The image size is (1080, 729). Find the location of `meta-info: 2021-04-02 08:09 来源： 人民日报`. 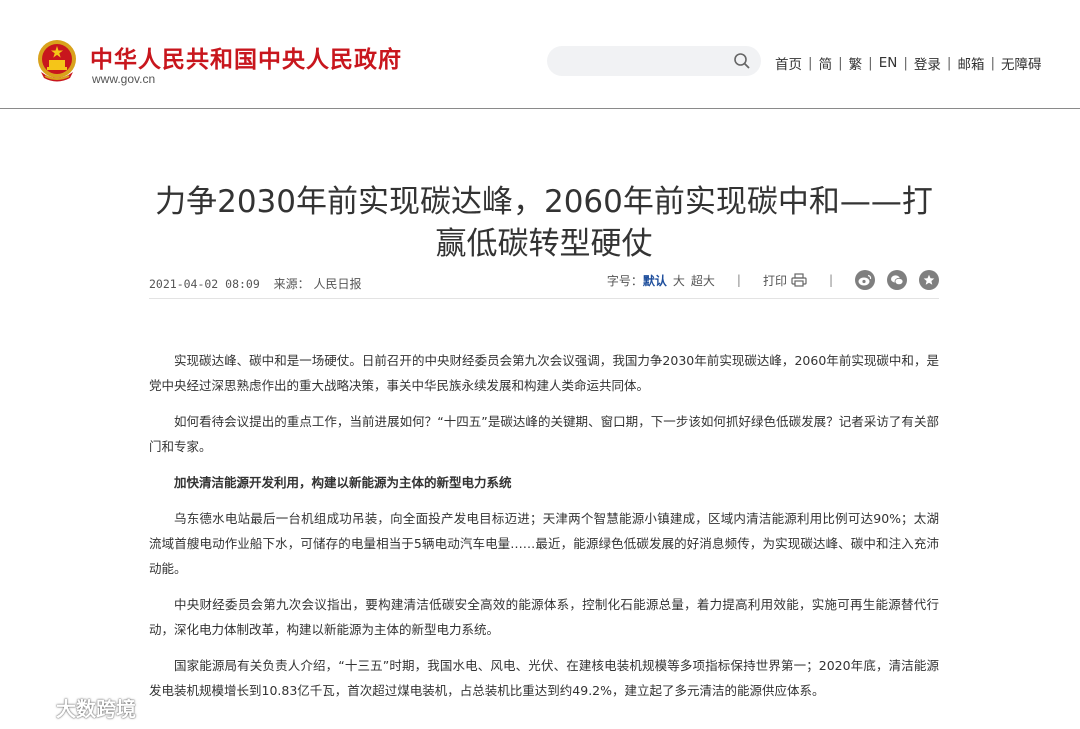

meta-info: 2021-04-02 08:09 来源： 人民日报 is located at coordinates (255, 283).